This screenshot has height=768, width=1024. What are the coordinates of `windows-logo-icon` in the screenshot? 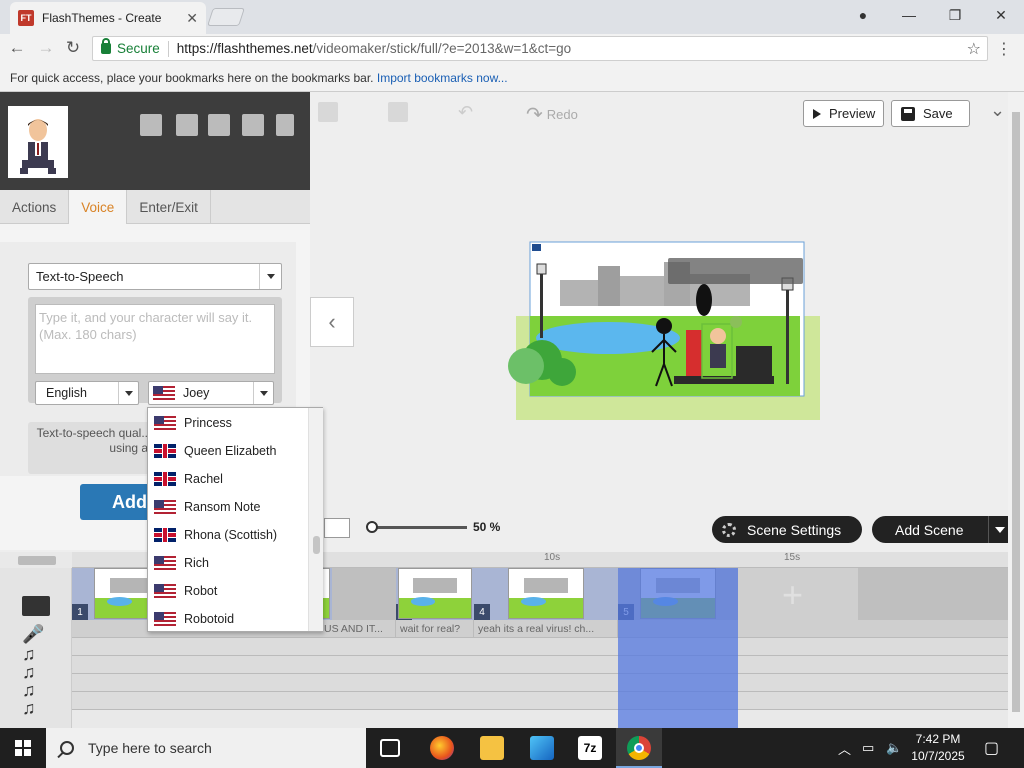 It's located at (23, 748).